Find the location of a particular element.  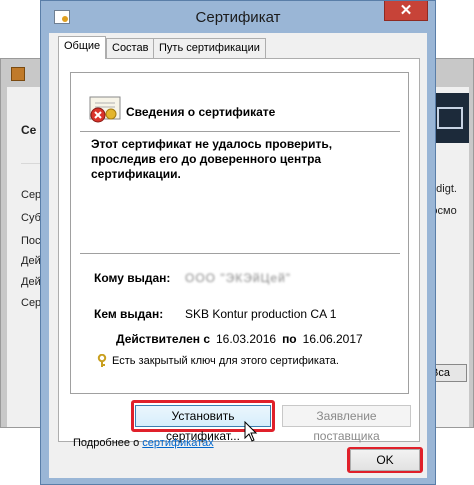

tab-general: Общие is located at coordinates (82, 47).